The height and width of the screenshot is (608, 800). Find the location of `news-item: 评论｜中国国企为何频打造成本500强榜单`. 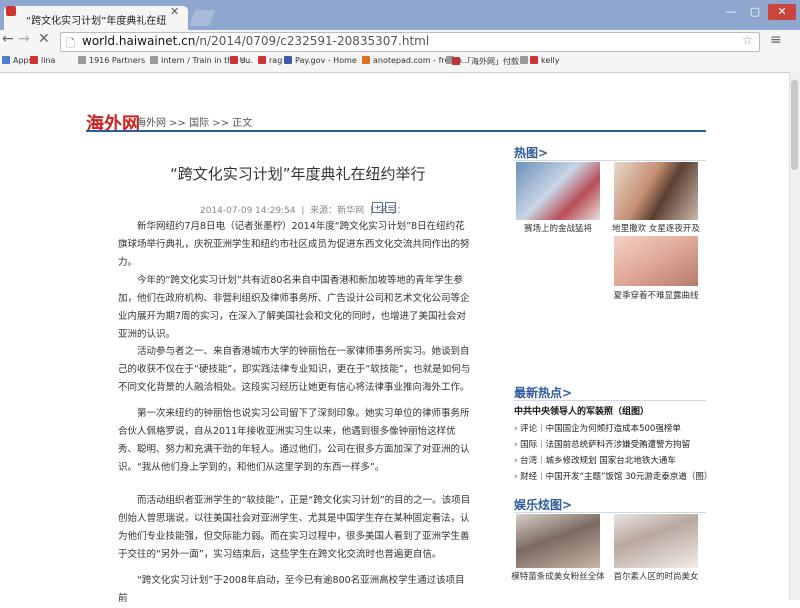

news-item: 评论｜中国国企为何频打造成本500强榜单 is located at coordinates (597, 428).